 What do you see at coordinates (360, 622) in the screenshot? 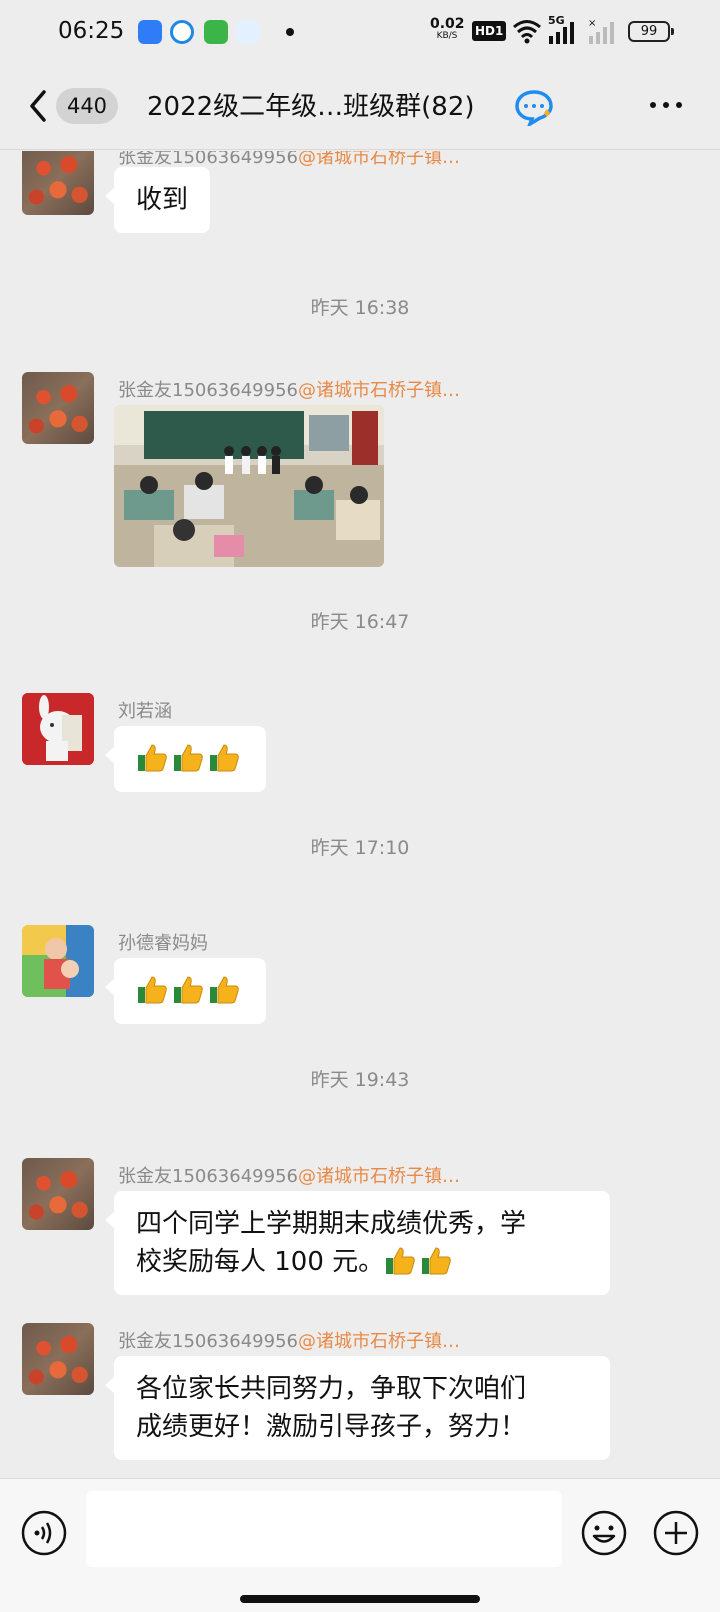
I see `timestamp: 昨天 16:47` at bounding box center [360, 622].